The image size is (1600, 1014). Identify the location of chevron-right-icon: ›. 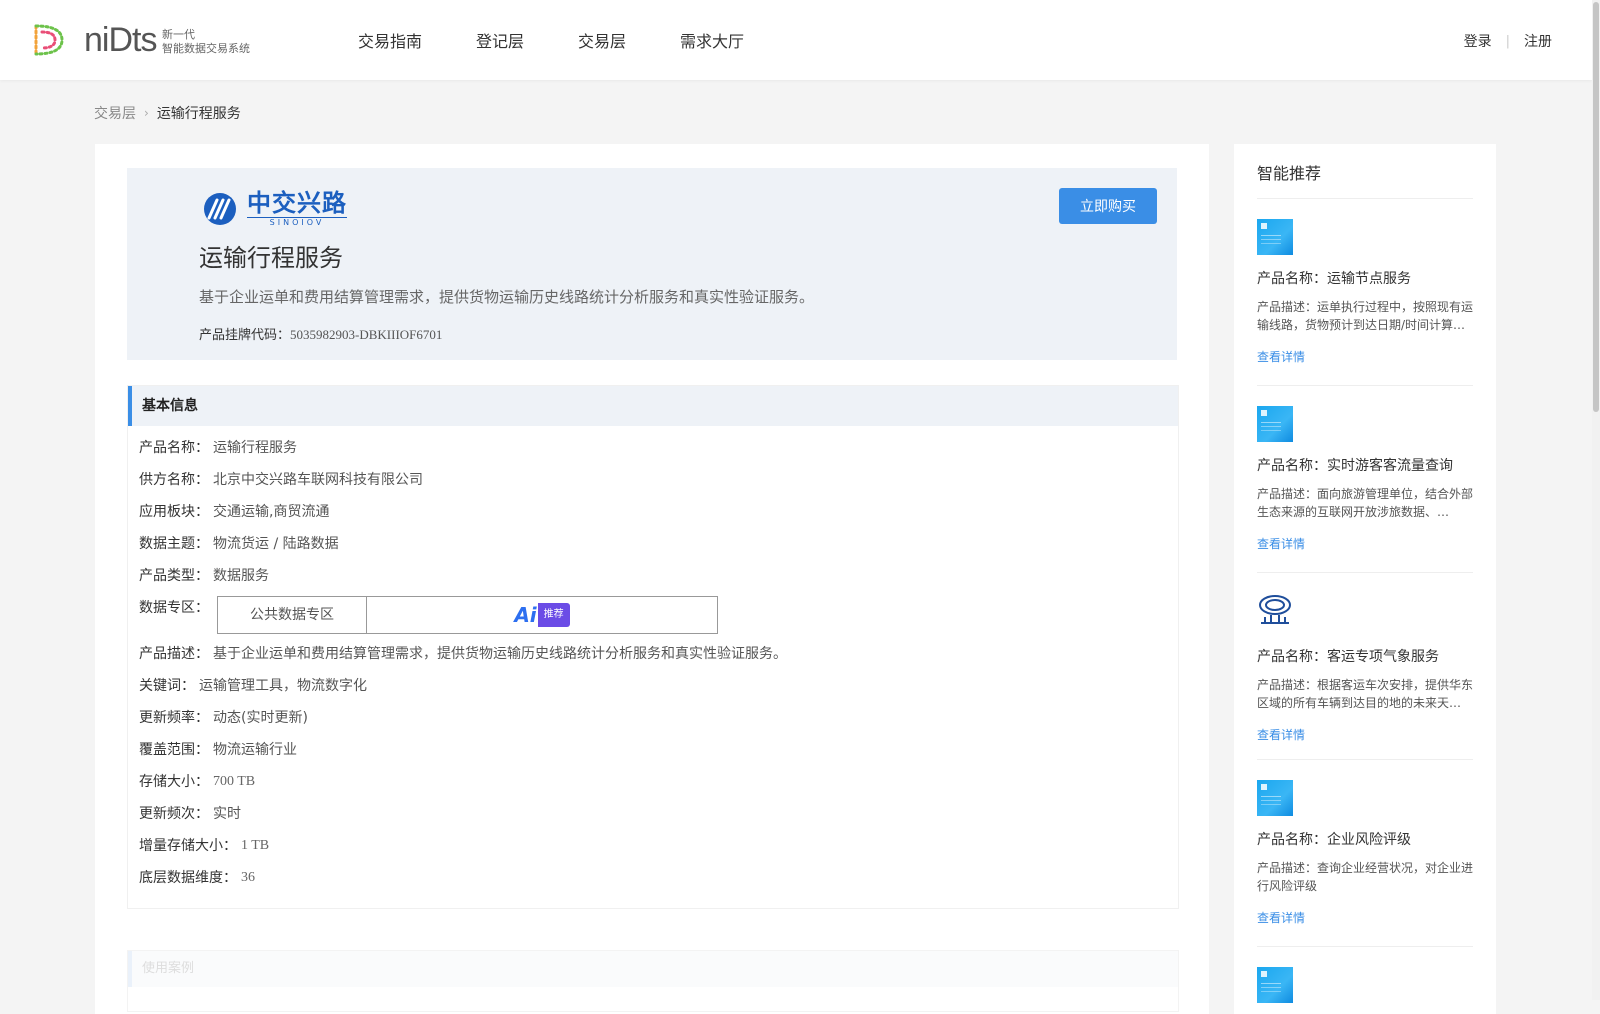
(146, 113).